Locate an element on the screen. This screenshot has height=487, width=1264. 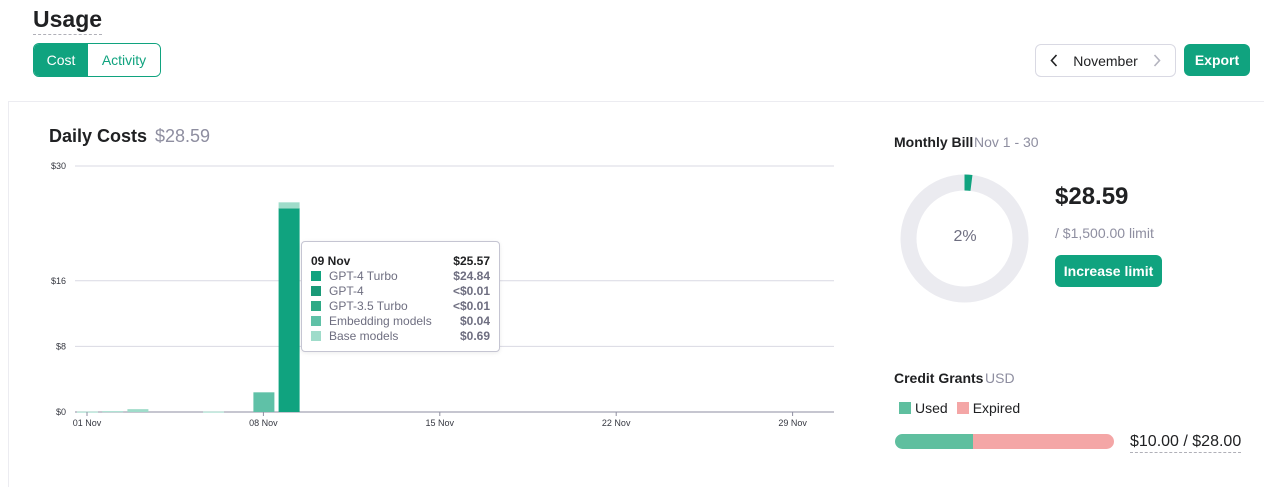
credit-grants-label: Credit Grants is located at coordinates (939, 378).